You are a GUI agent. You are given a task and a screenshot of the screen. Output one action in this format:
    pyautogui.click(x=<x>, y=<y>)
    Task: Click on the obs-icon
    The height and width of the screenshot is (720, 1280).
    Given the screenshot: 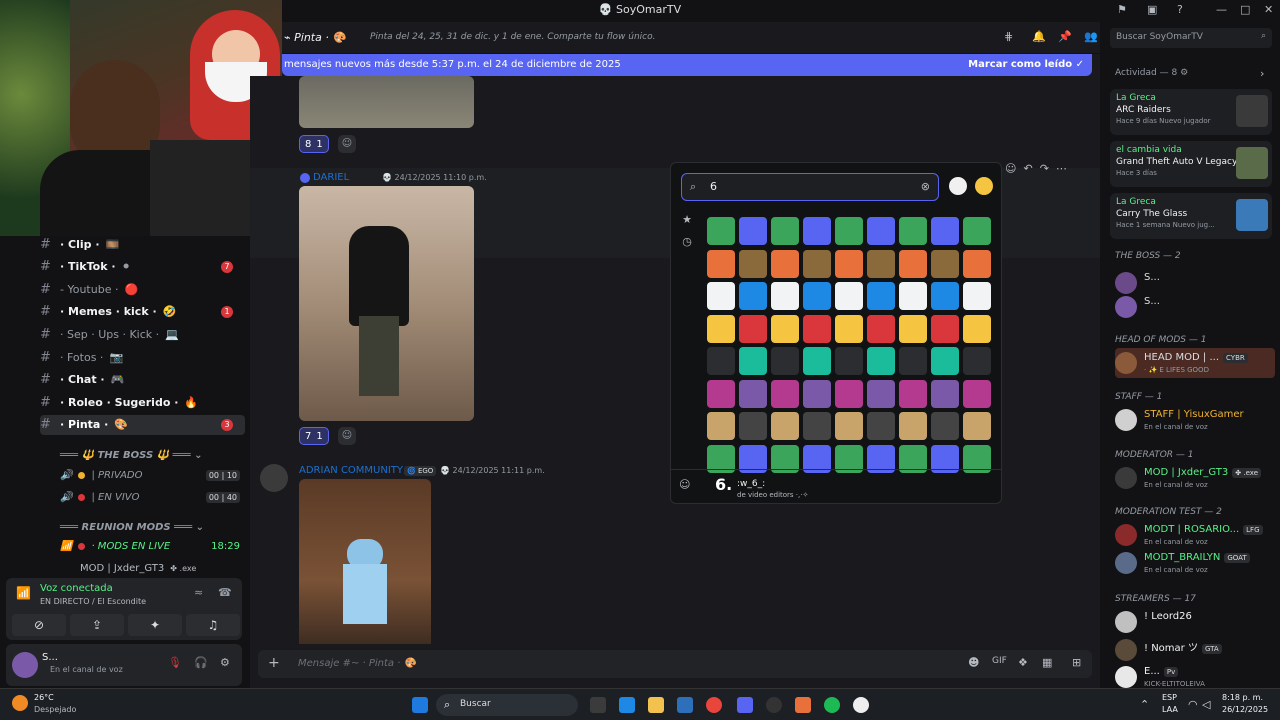 What is the action you would take?
    pyautogui.click(x=774, y=705)
    